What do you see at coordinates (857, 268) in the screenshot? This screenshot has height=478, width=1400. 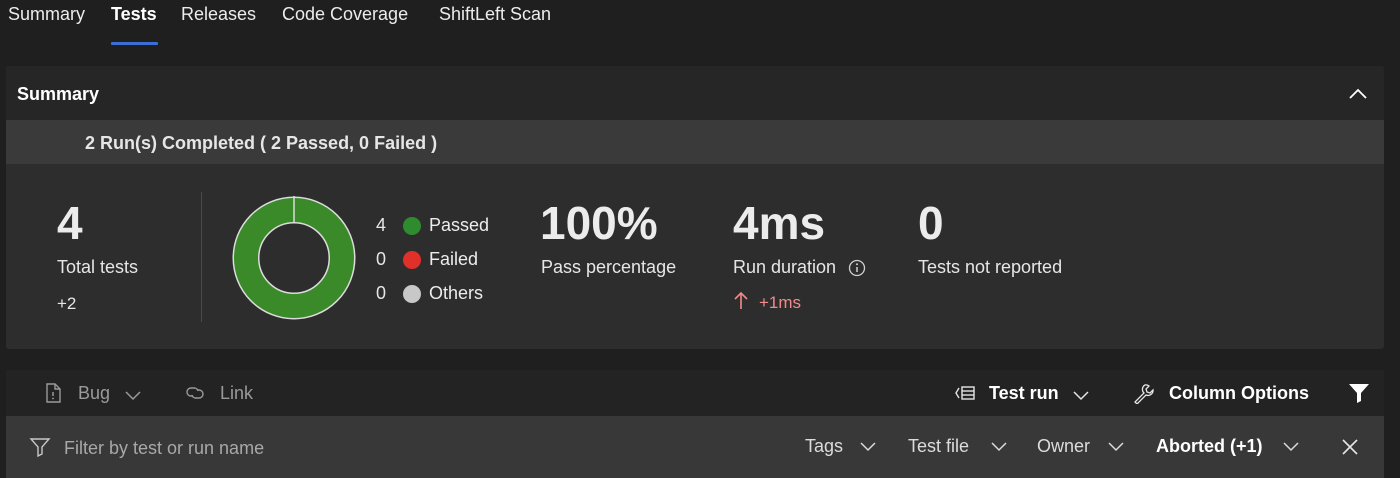 I see `info-icon` at bounding box center [857, 268].